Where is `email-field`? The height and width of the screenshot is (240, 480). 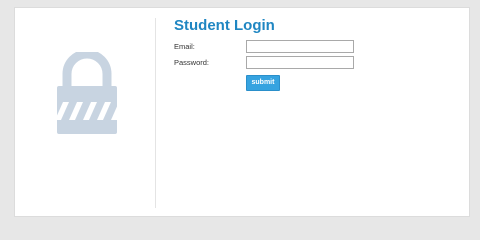 email-field is located at coordinates (300, 46).